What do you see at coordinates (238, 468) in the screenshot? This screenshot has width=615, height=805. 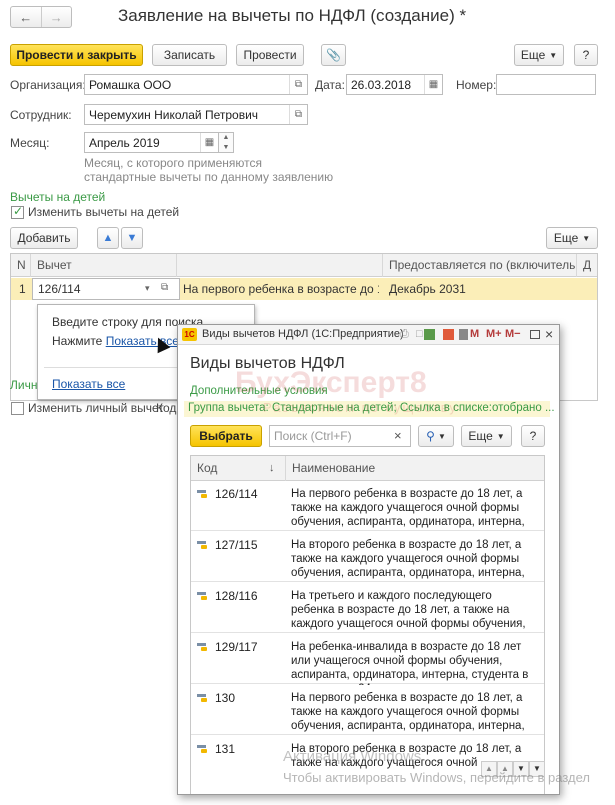 I see `column-header-code: Код ↓` at bounding box center [238, 468].